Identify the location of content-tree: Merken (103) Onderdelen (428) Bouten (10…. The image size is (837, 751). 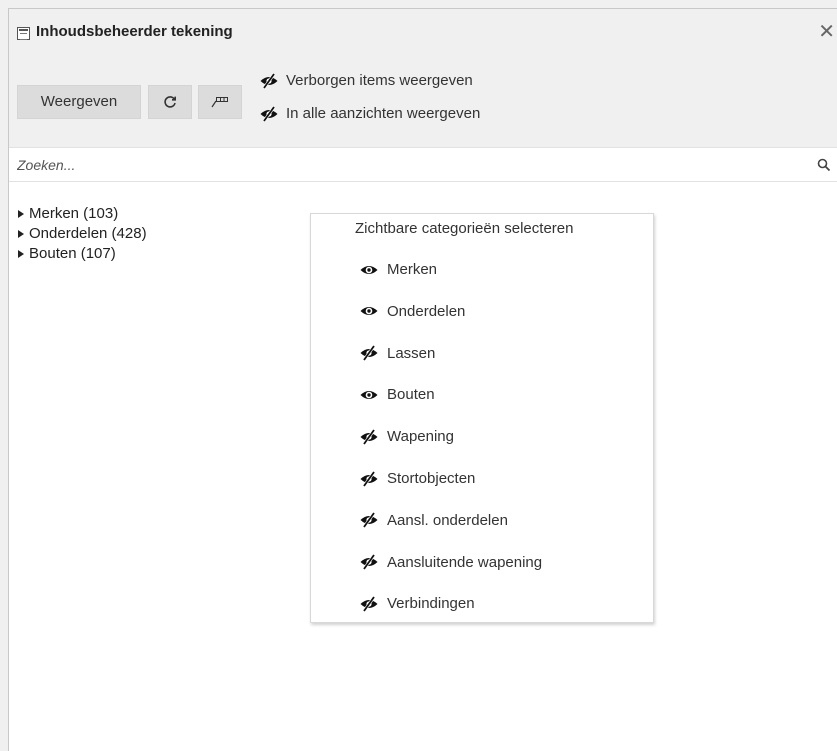
(82, 234).